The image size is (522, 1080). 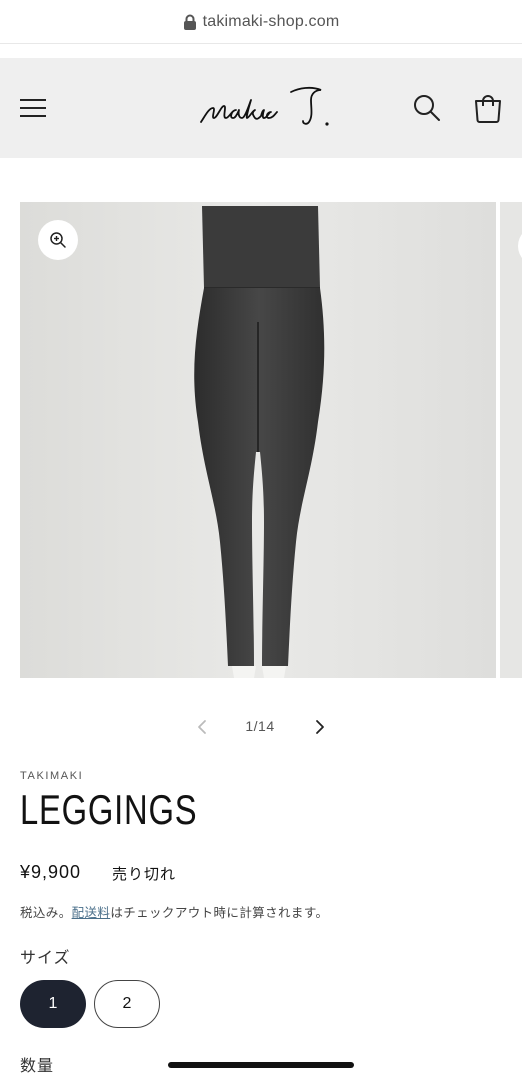 What do you see at coordinates (34, 108) in the screenshot?
I see `menu-icon` at bounding box center [34, 108].